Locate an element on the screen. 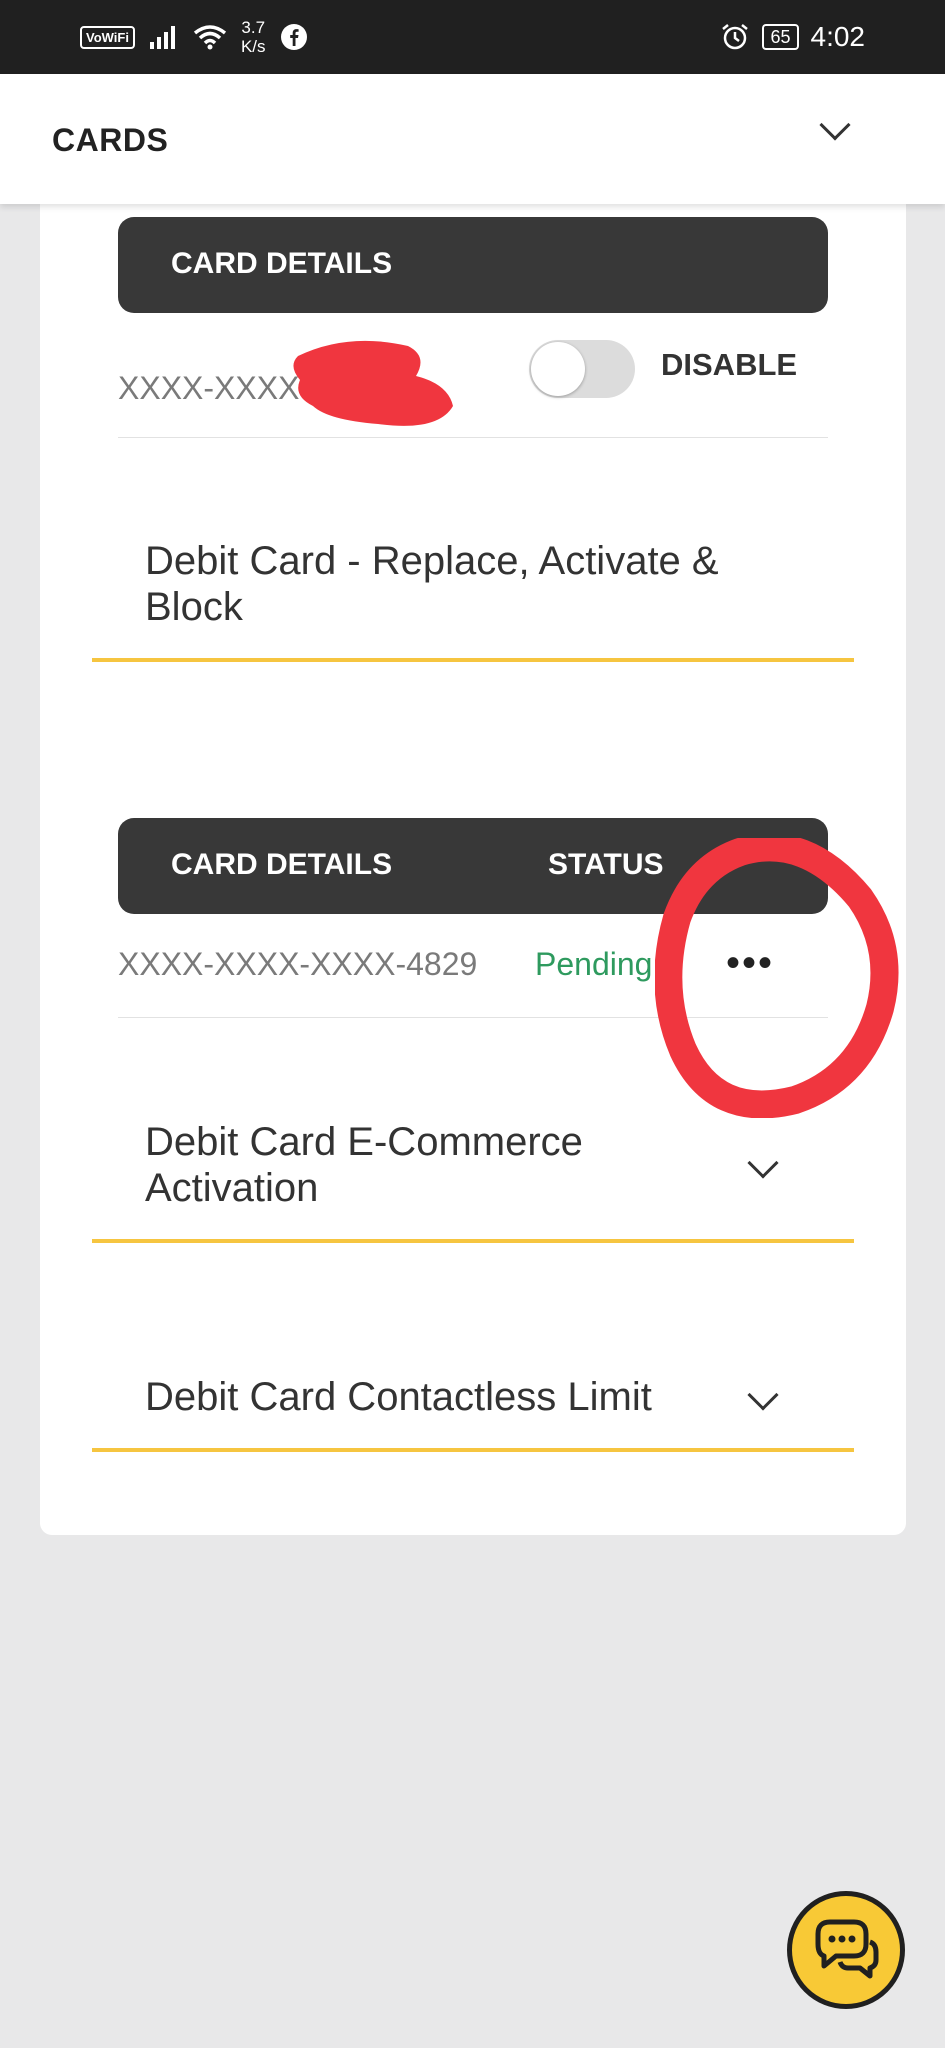 The height and width of the screenshot is (2048, 945). section-title-contactless: Debit Card Contactless Limit is located at coordinates (445, 1397).